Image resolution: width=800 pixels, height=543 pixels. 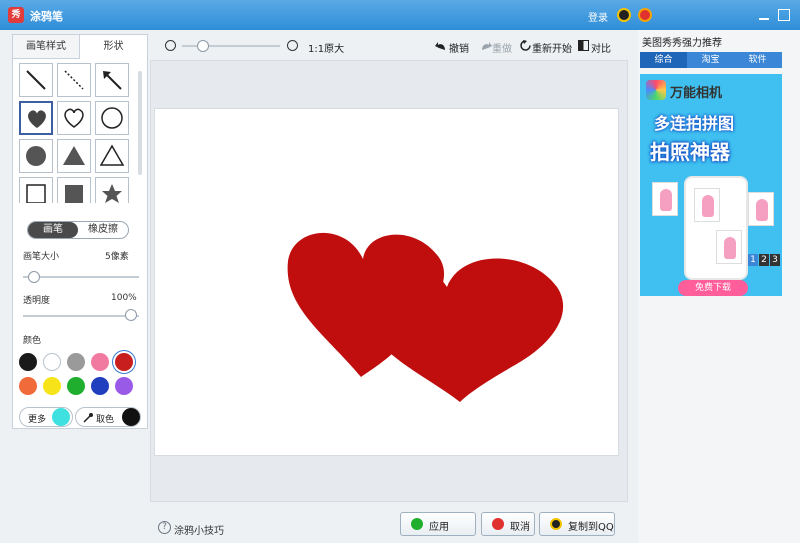 I want to click on shape-square-outline, so click(x=36, y=190).